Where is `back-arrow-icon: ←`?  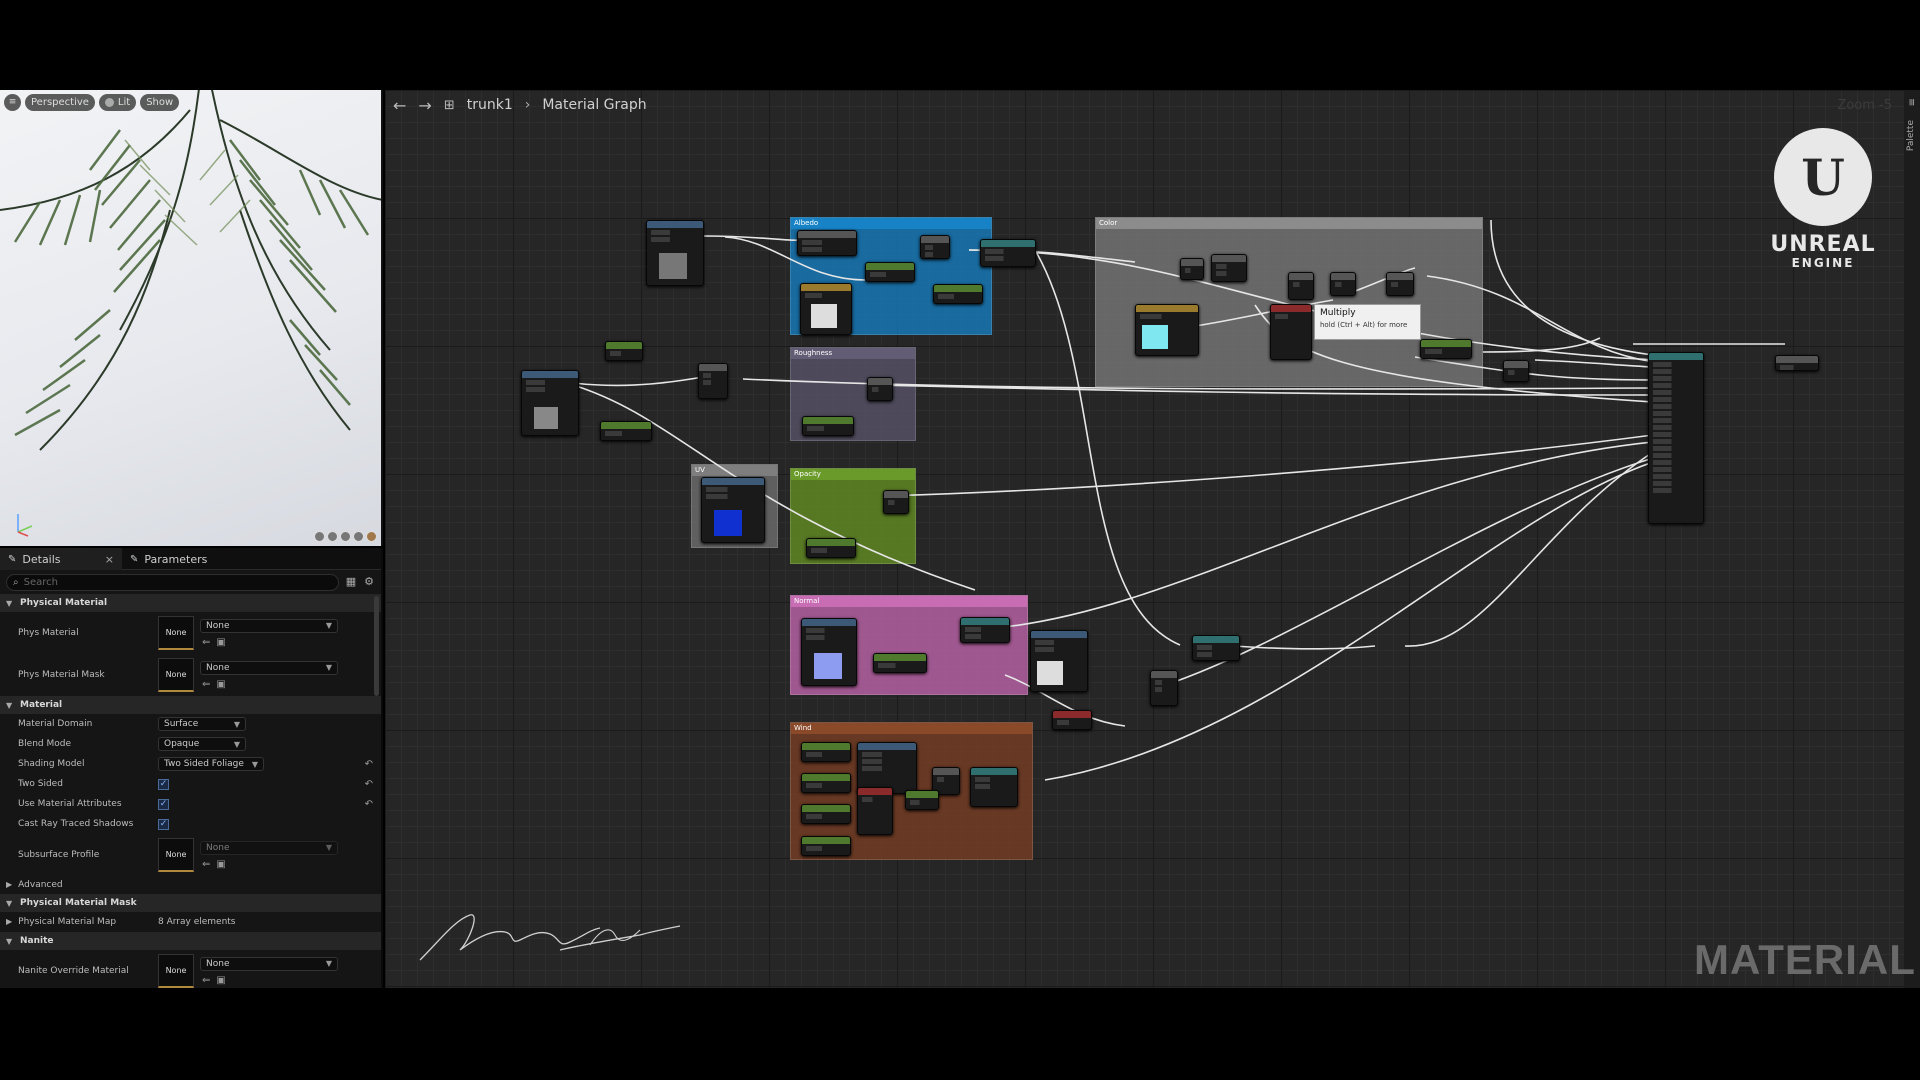 back-arrow-icon: ← is located at coordinates (399, 105).